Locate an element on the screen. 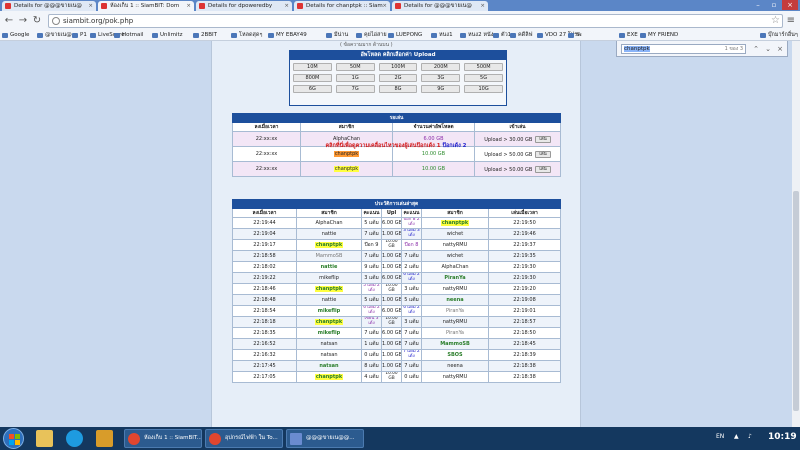 Image resolution: width=800 pixels, height=450 pixels. history-column-header: สมาชิก is located at coordinates (329, 213).